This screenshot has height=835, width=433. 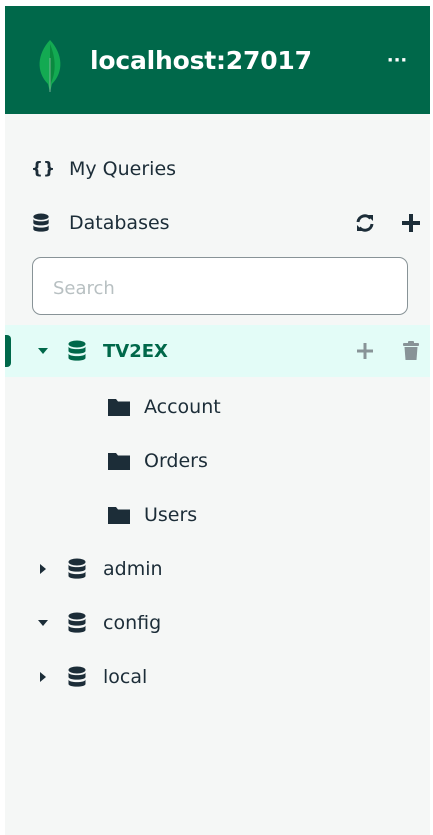 What do you see at coordinates (219, 623) in the screenshot?
I see `database-row-config: config` at bounding box center [219, 623].